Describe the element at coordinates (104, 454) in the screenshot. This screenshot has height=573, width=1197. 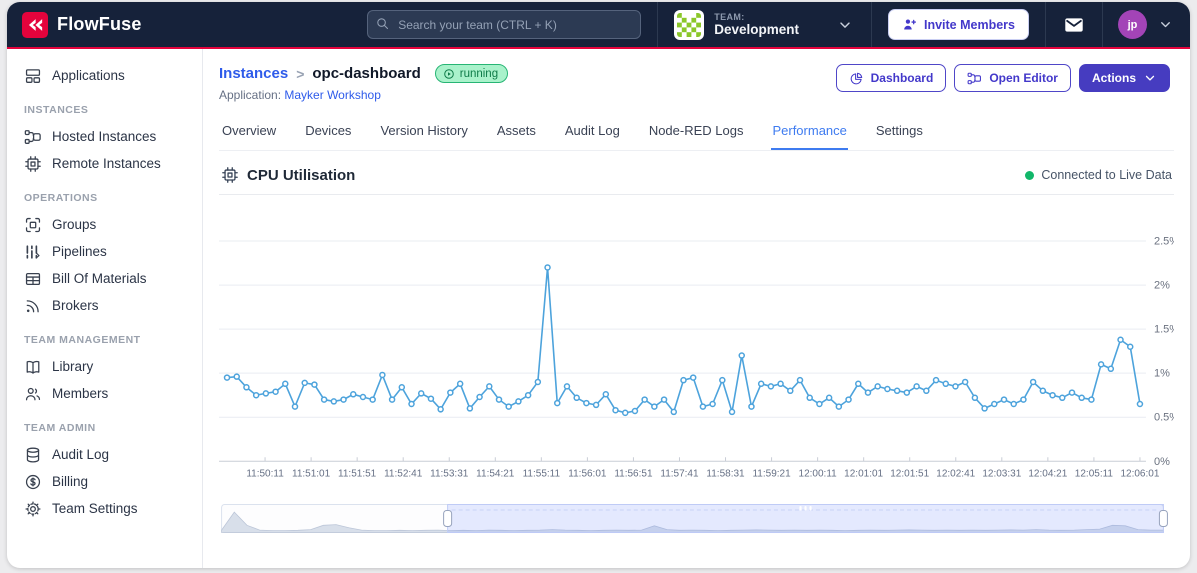
I see `sidebar-item-audit-log: Audit Log` at that location.